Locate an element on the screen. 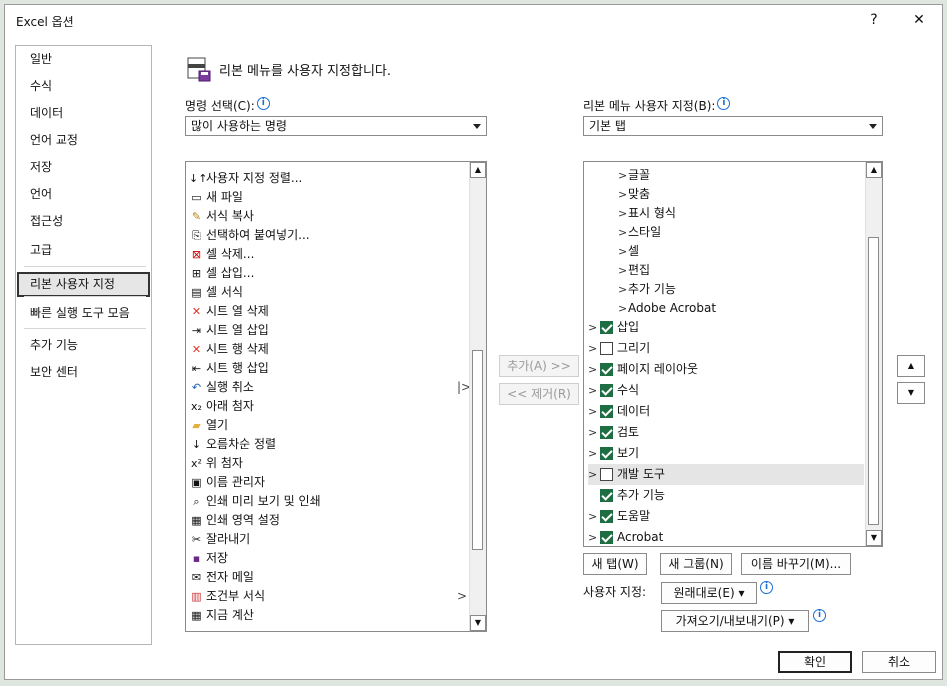 The image size is (947, 686). command-item: ⇥ 시트 열 삽입 is located at coordinates (328, 330).